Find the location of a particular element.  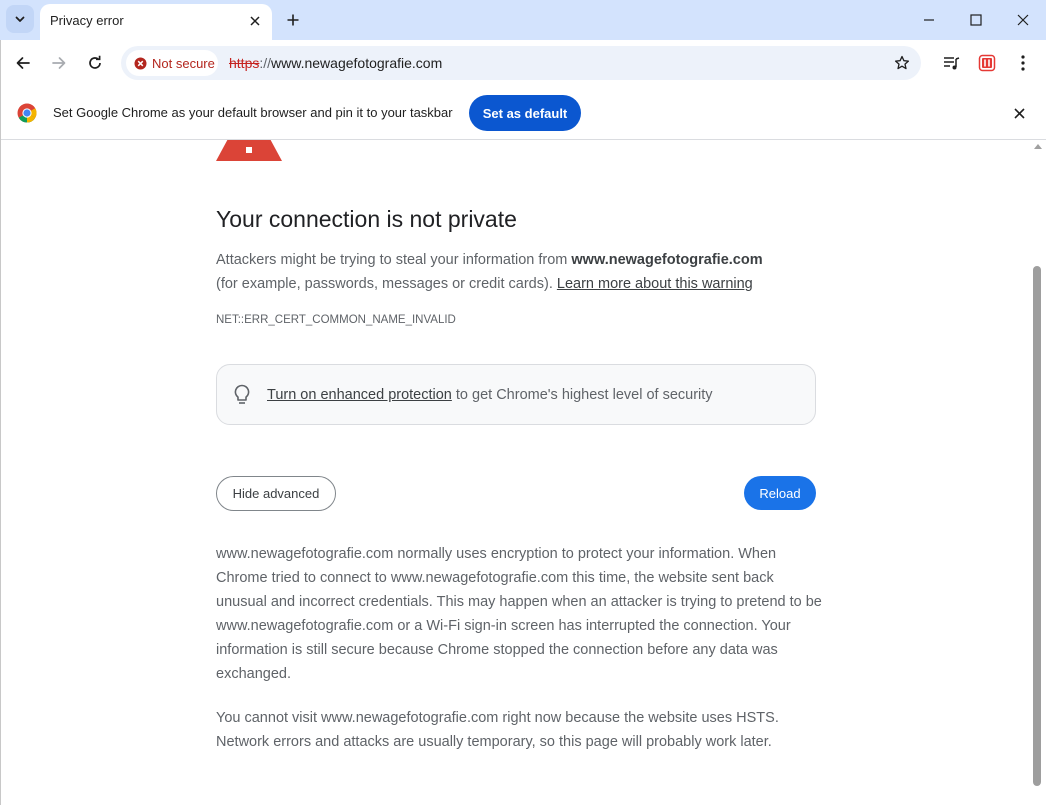

active-tab: Privacy error is located at coordinates (156, 22).